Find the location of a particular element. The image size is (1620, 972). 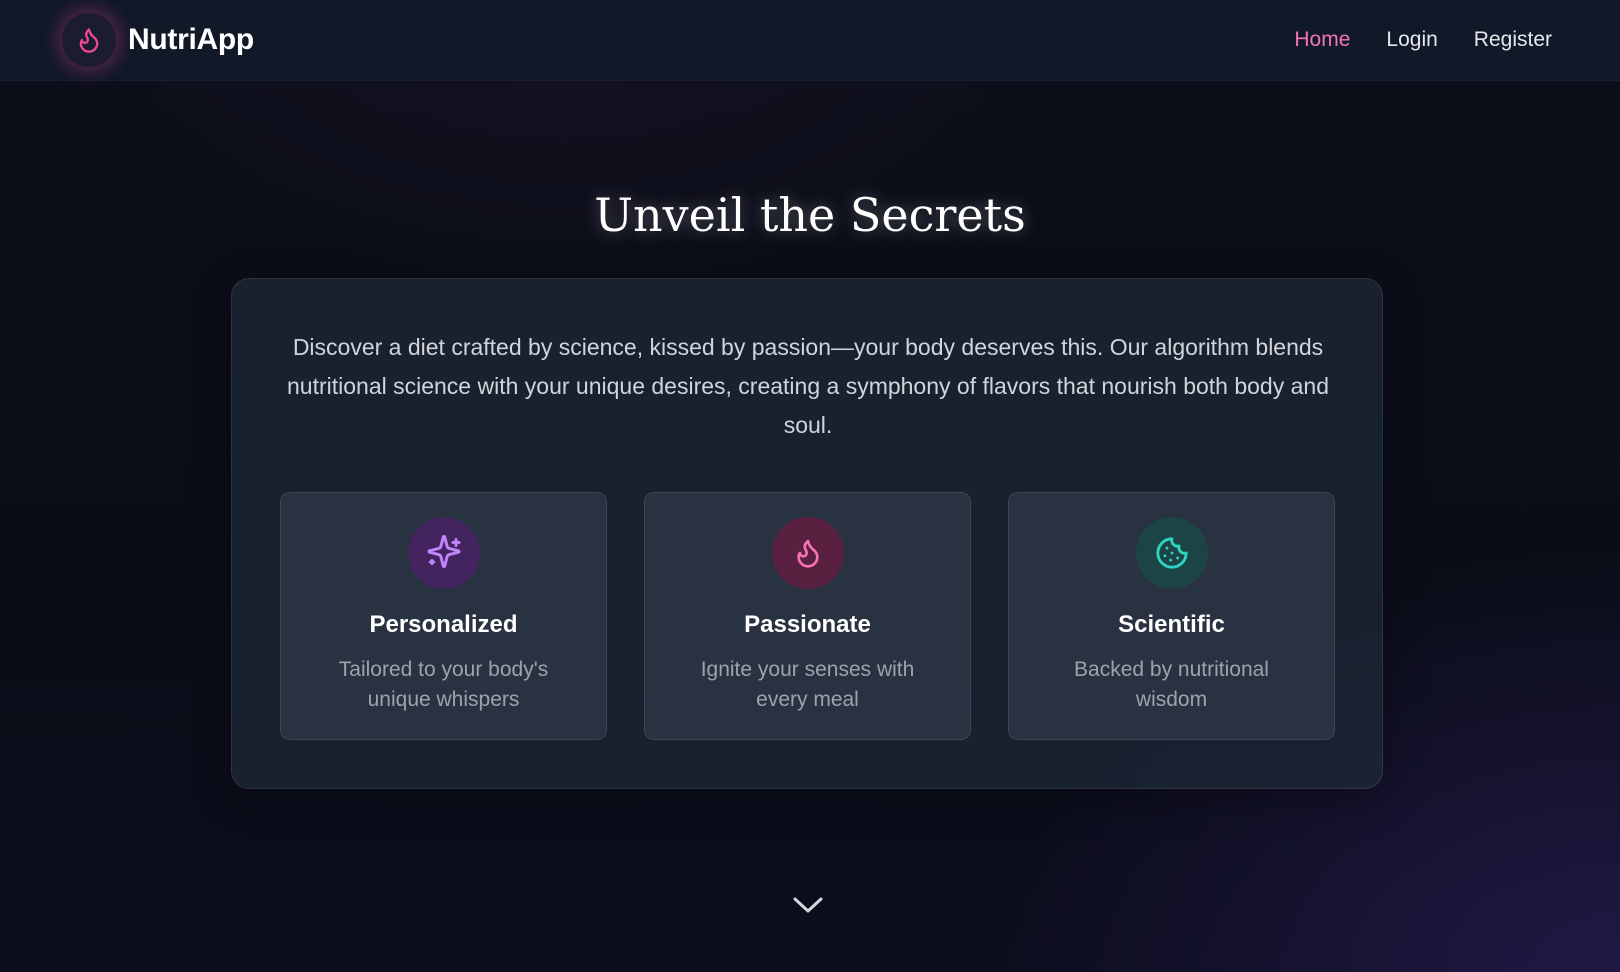

scroll-down-button is located at coordinates (808, 905).